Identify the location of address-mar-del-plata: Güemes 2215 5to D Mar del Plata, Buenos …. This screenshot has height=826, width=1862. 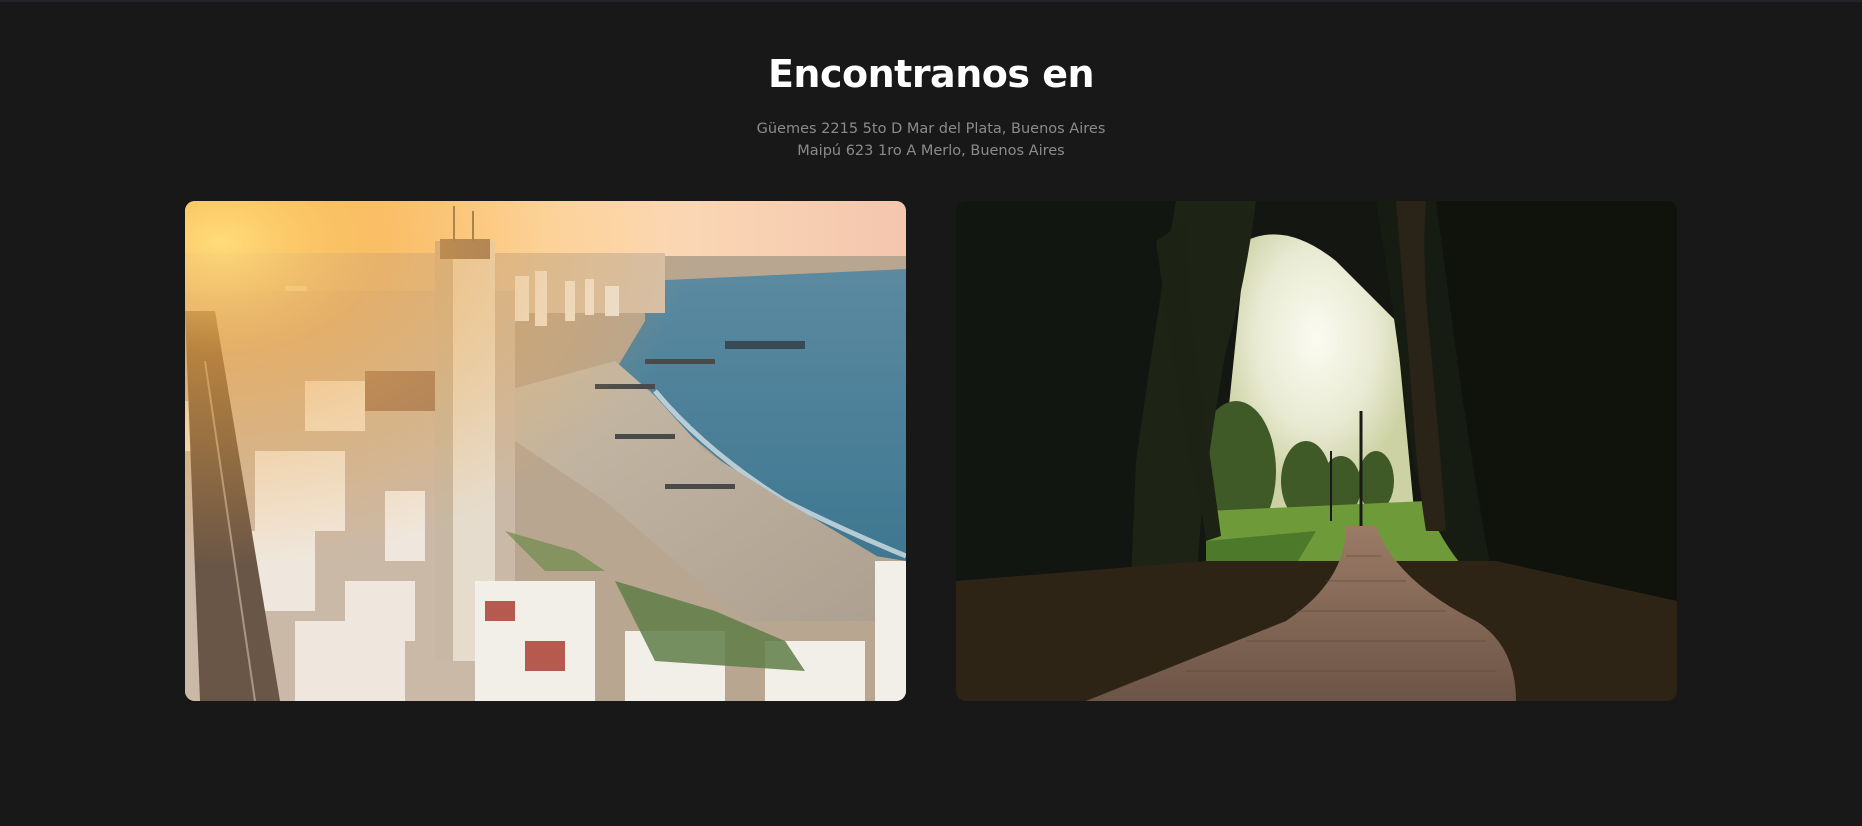
(931, 129).